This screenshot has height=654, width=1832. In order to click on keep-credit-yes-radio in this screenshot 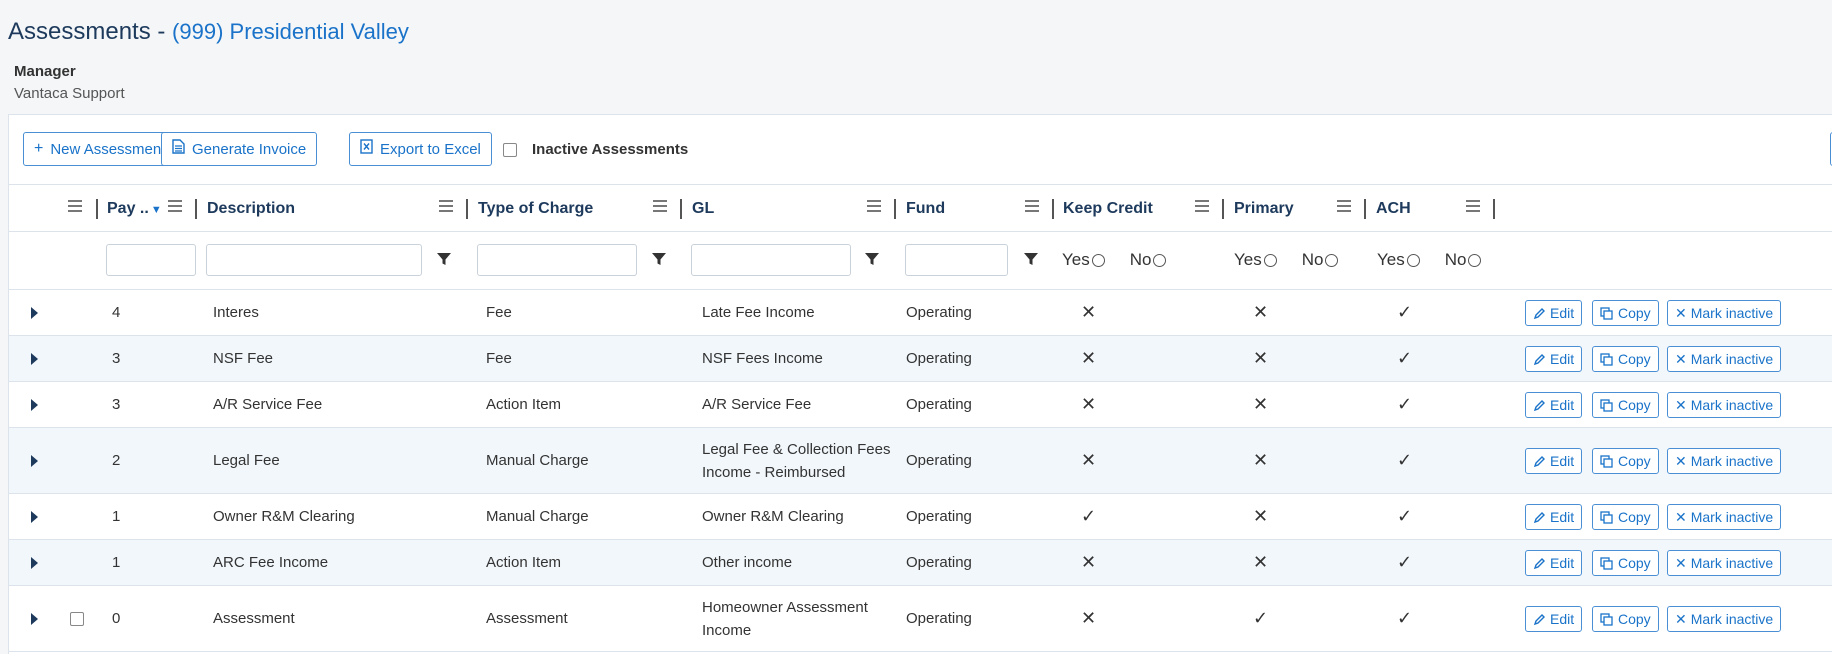, I will do `click(1098, 260)`.